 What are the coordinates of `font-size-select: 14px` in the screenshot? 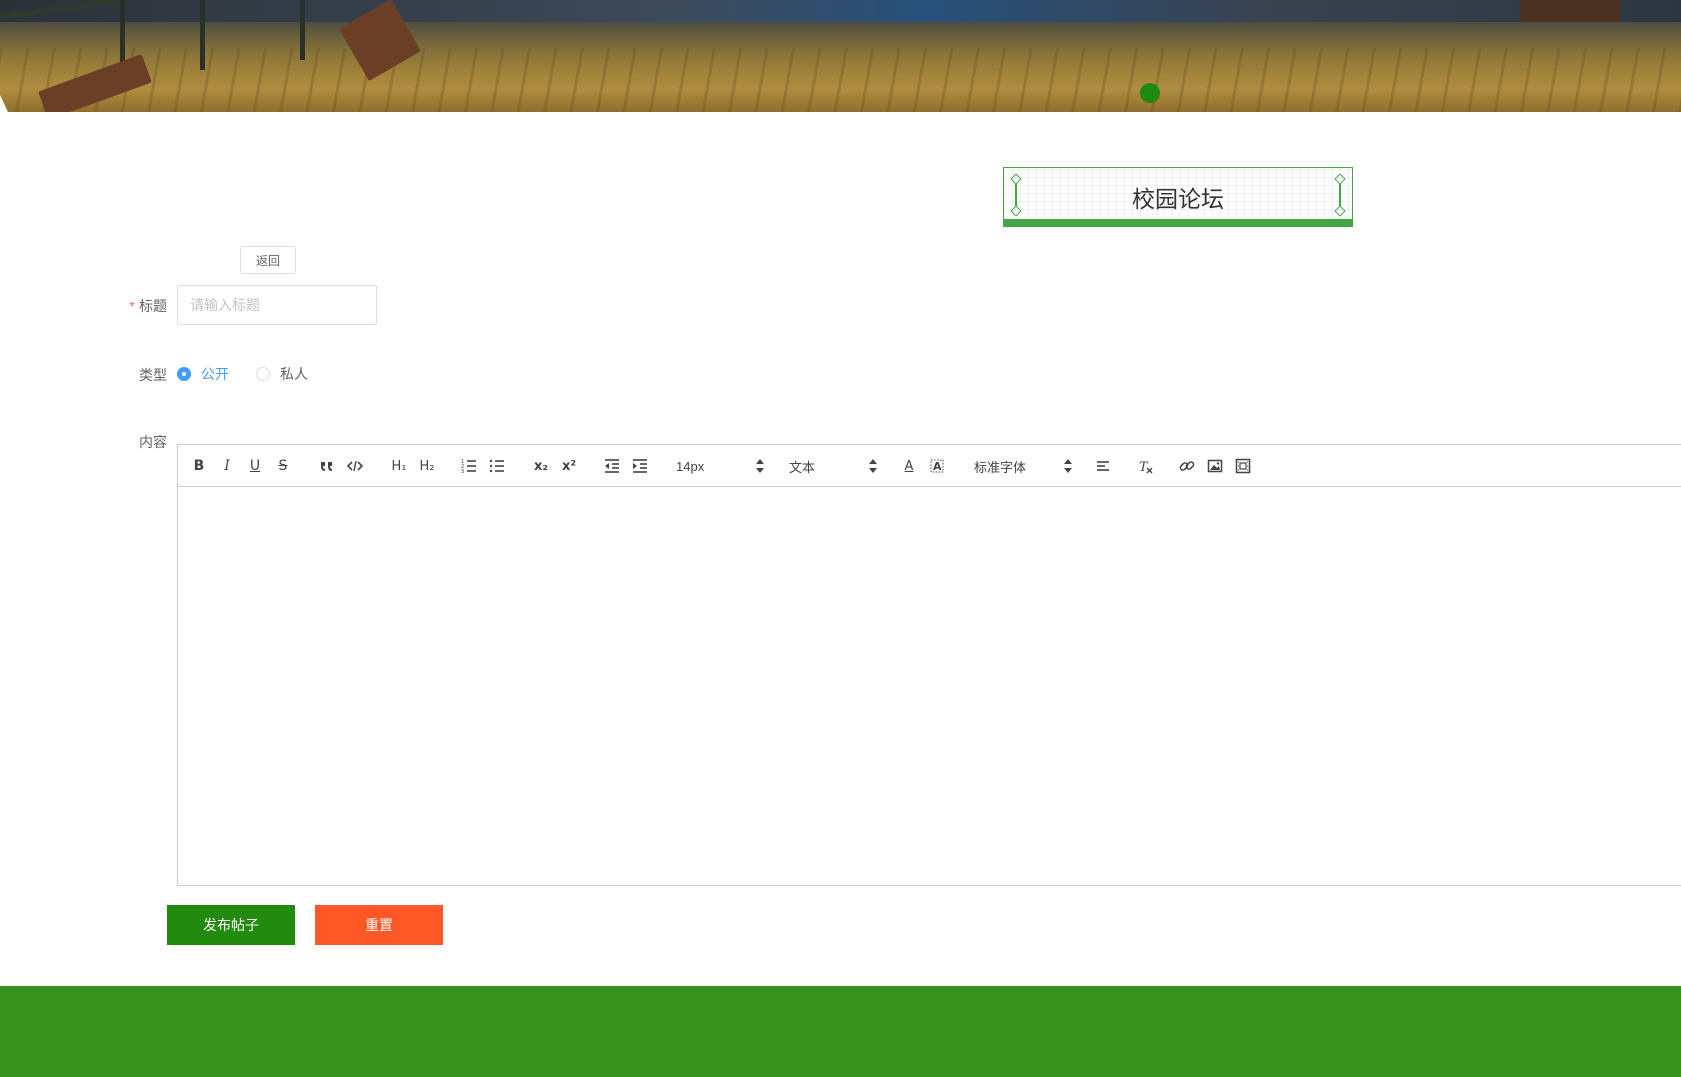 It's located at (720, 466).